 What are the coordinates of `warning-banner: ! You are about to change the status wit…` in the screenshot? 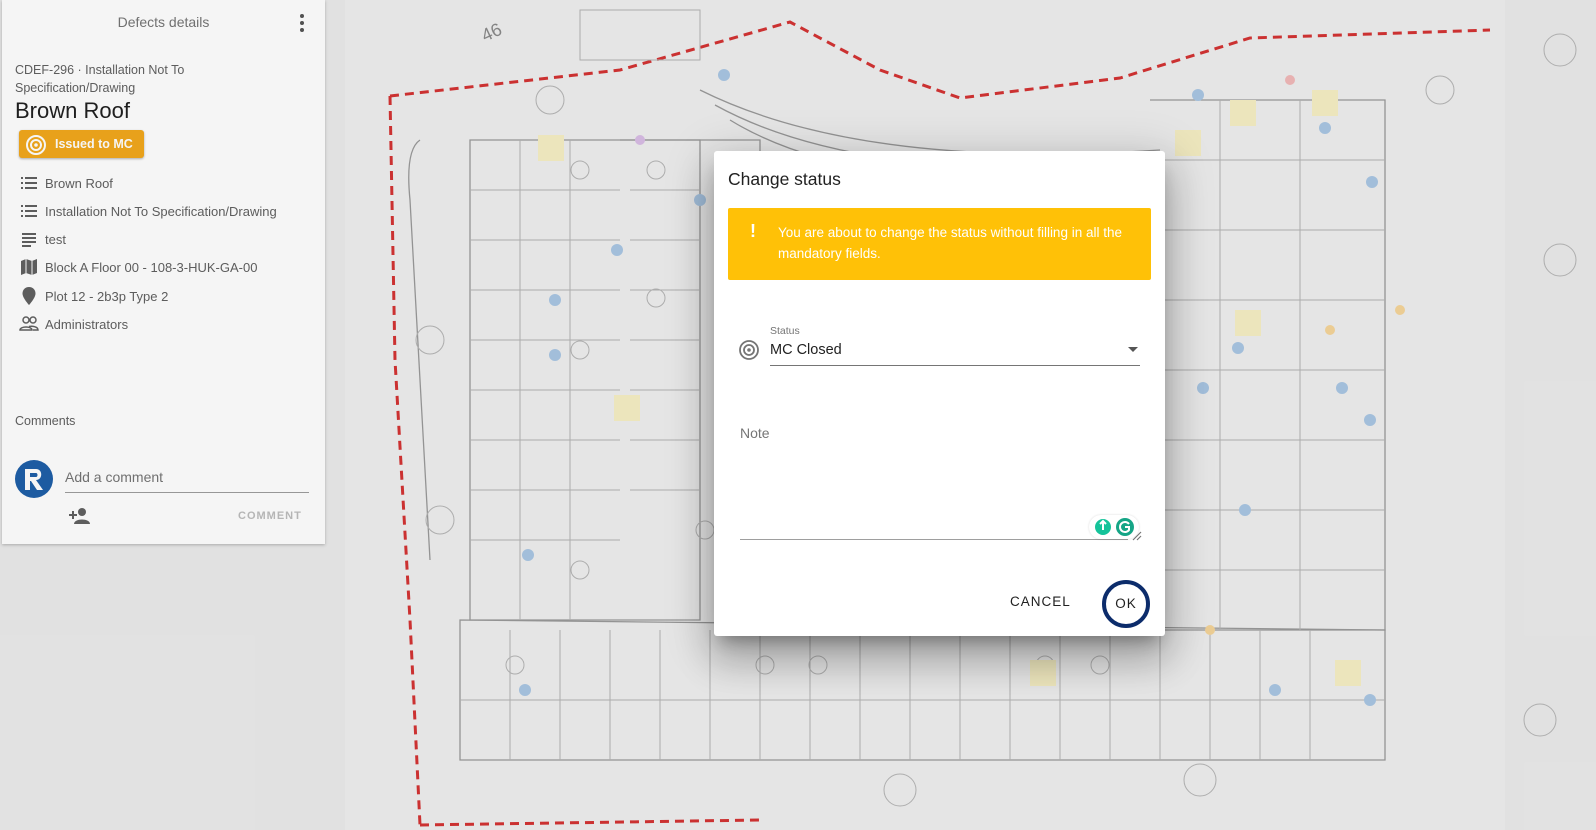 It's located at (939, 244).